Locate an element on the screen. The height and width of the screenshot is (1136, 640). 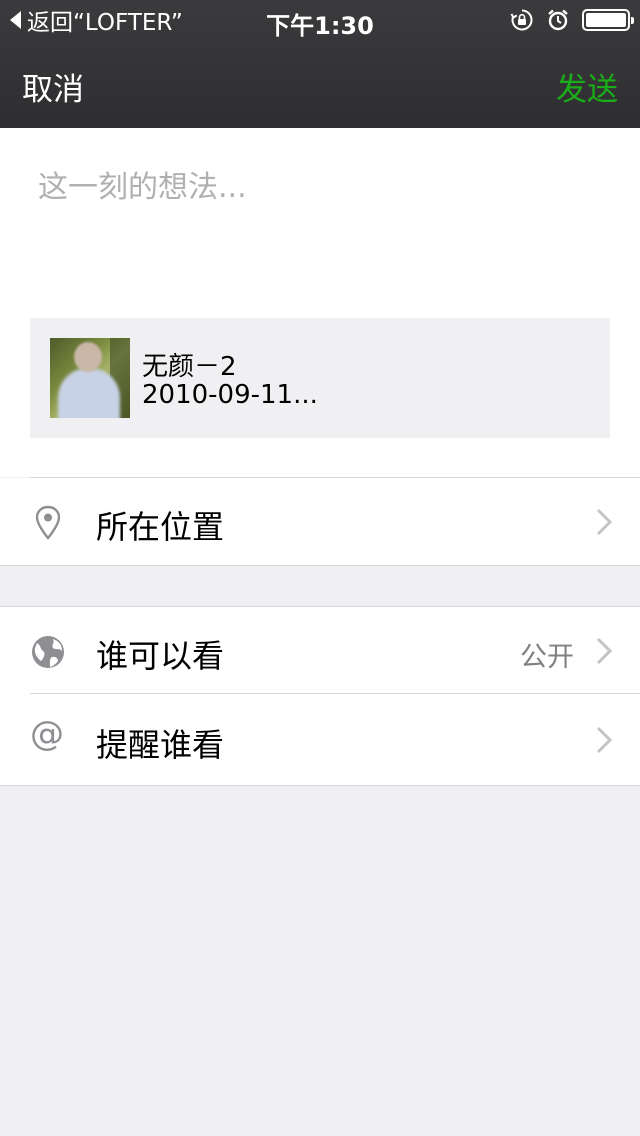
shared-item-thumbnail is located at coordinates (90, 378).